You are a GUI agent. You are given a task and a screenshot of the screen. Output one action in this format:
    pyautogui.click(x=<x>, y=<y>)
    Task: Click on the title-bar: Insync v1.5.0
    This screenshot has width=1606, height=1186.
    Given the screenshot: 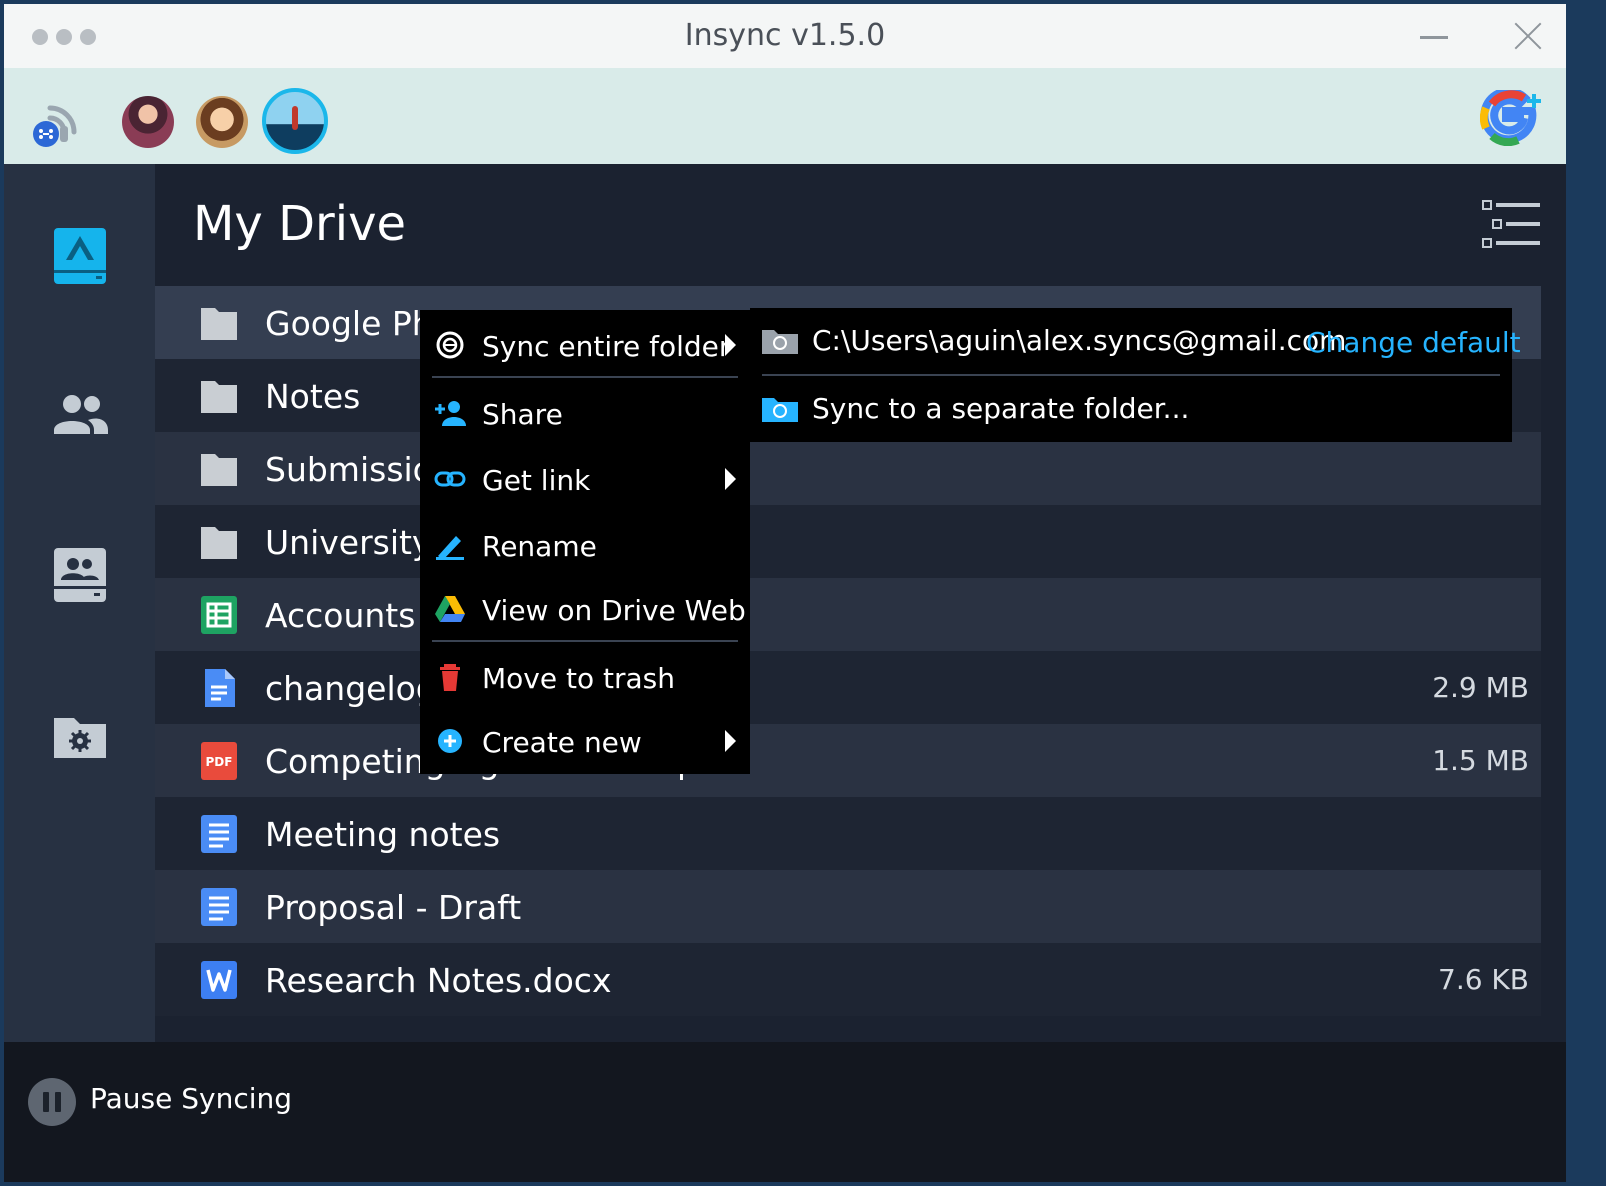 What is the action you would take?
    pyautogui.click(x=785, y=36)
    